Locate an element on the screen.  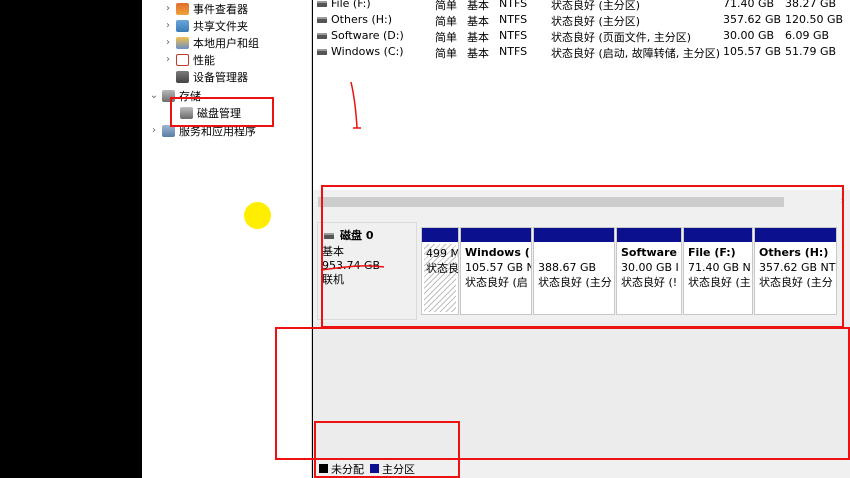
tree-item-label: 共享文件夹 is located at coordinates (220, 26).